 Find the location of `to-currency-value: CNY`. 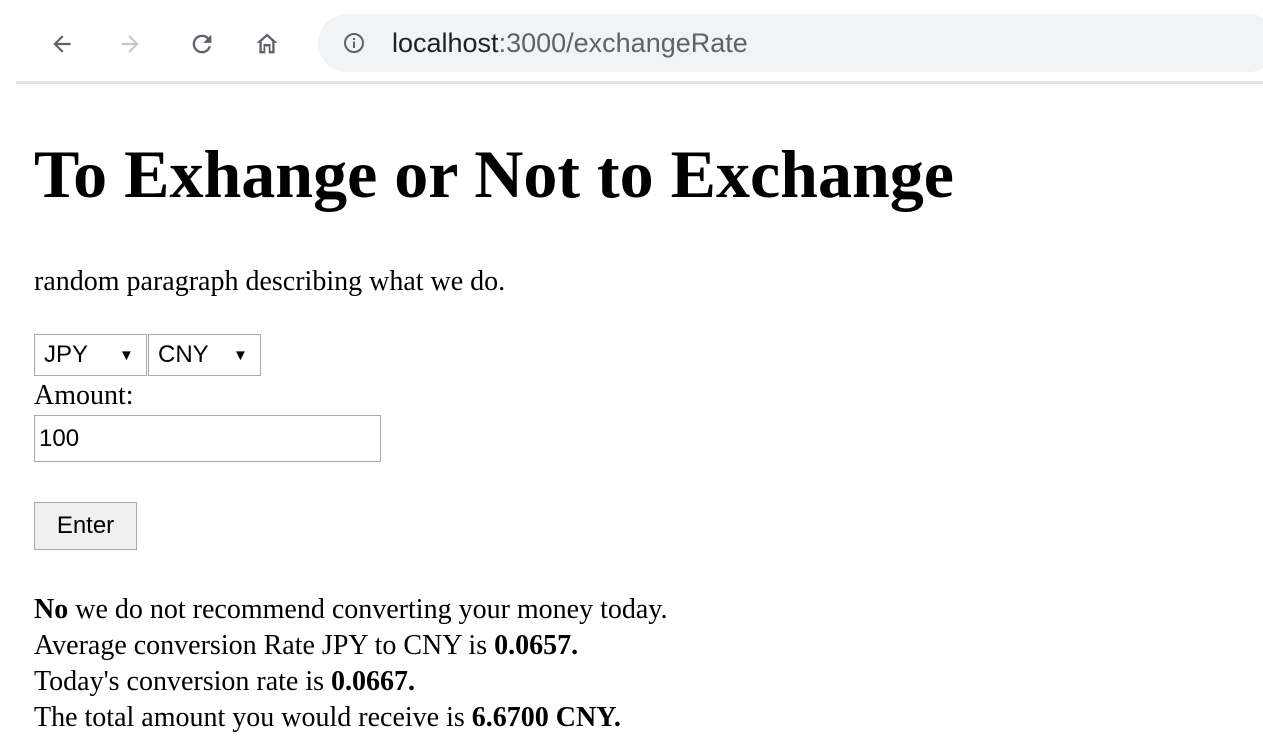

to-currency-value: CNY is located at coordinates (183, 354).